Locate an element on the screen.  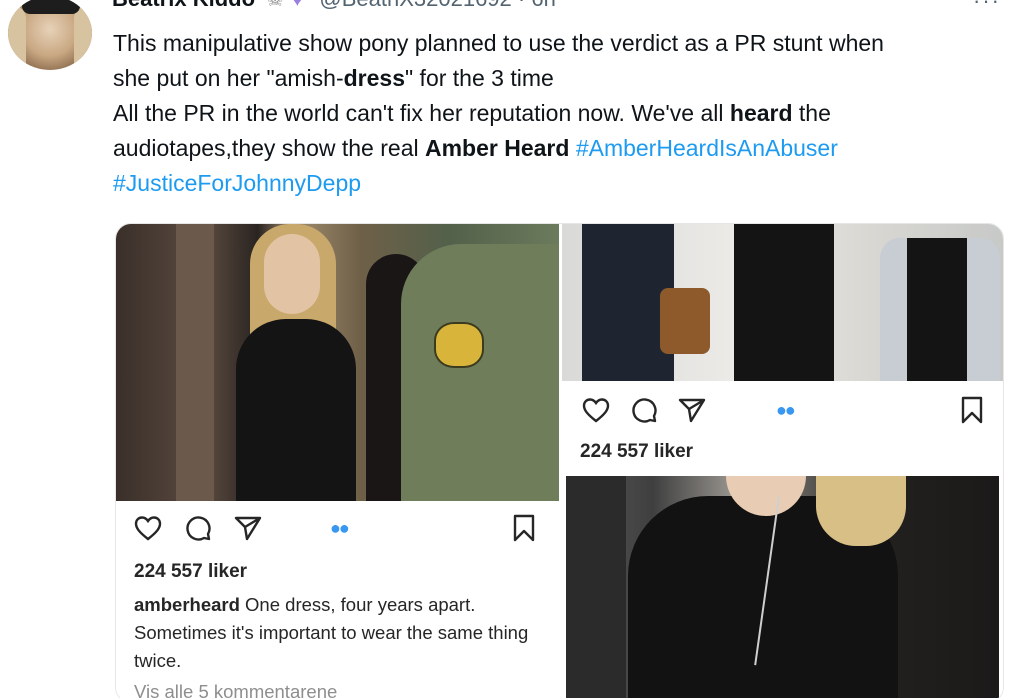
tweet-header: Beatrix Kiddo ☠ ♥ @BeatriX32021692 · 6h is located at coordinates (334, 6).